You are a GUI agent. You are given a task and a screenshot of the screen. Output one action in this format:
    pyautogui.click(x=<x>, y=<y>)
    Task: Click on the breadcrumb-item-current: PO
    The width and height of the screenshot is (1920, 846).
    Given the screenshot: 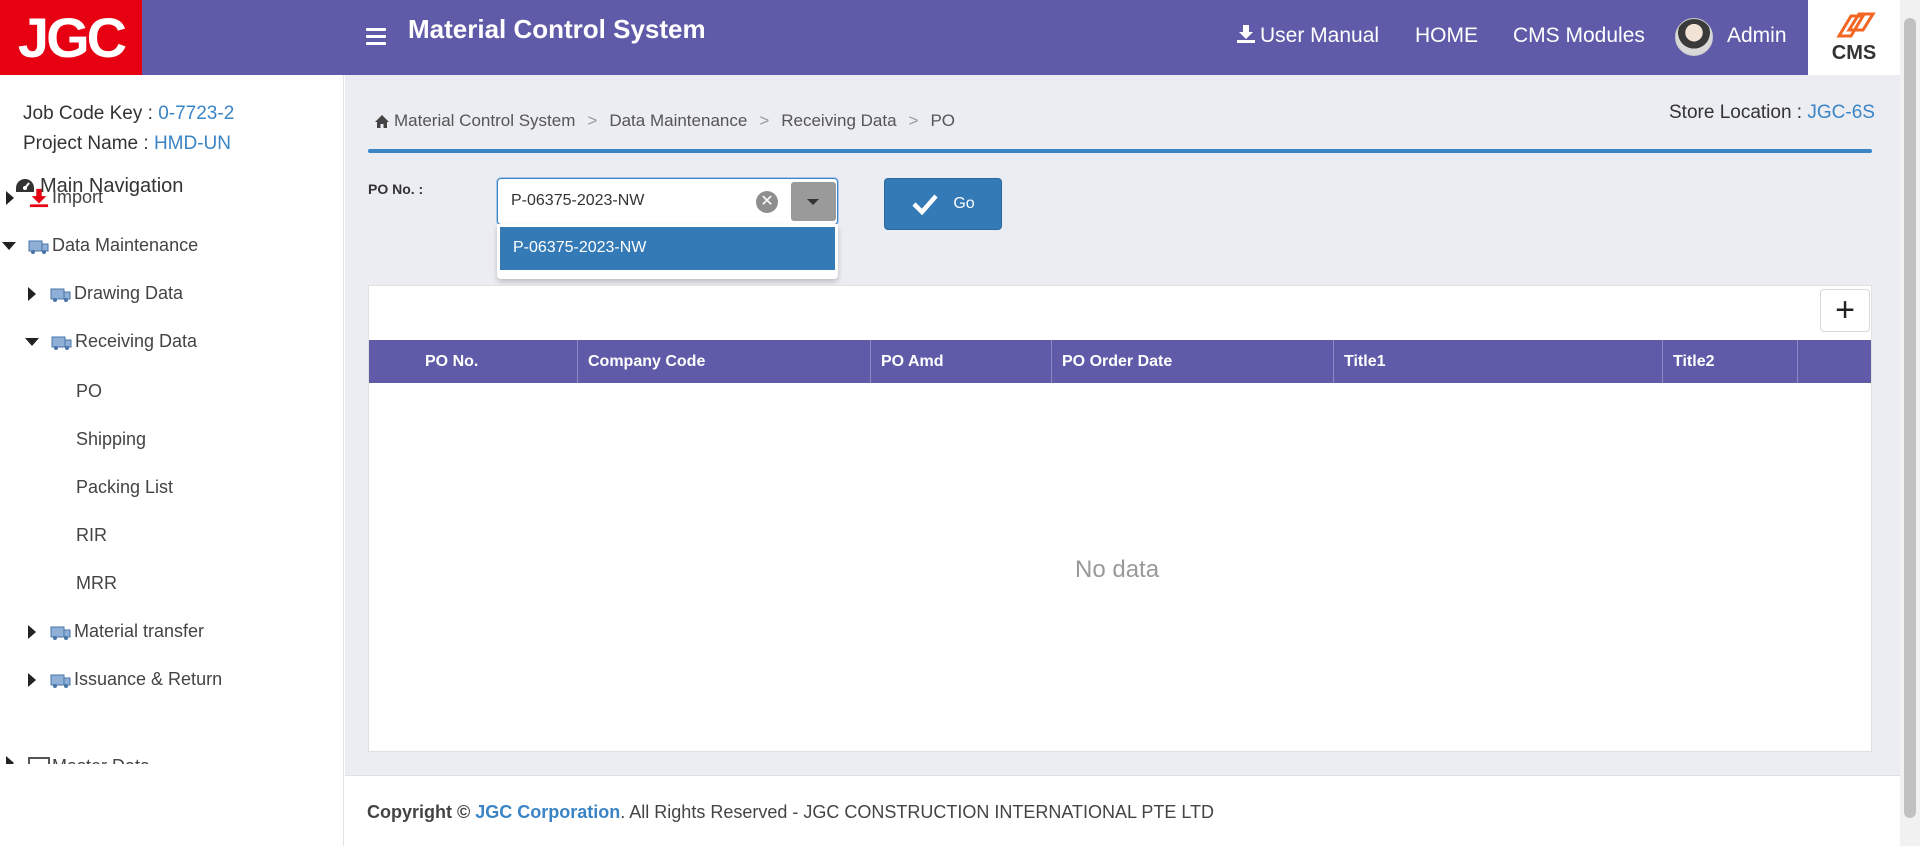 What is the action you would take?
    pyautogui.click(x=943, y=120)
    